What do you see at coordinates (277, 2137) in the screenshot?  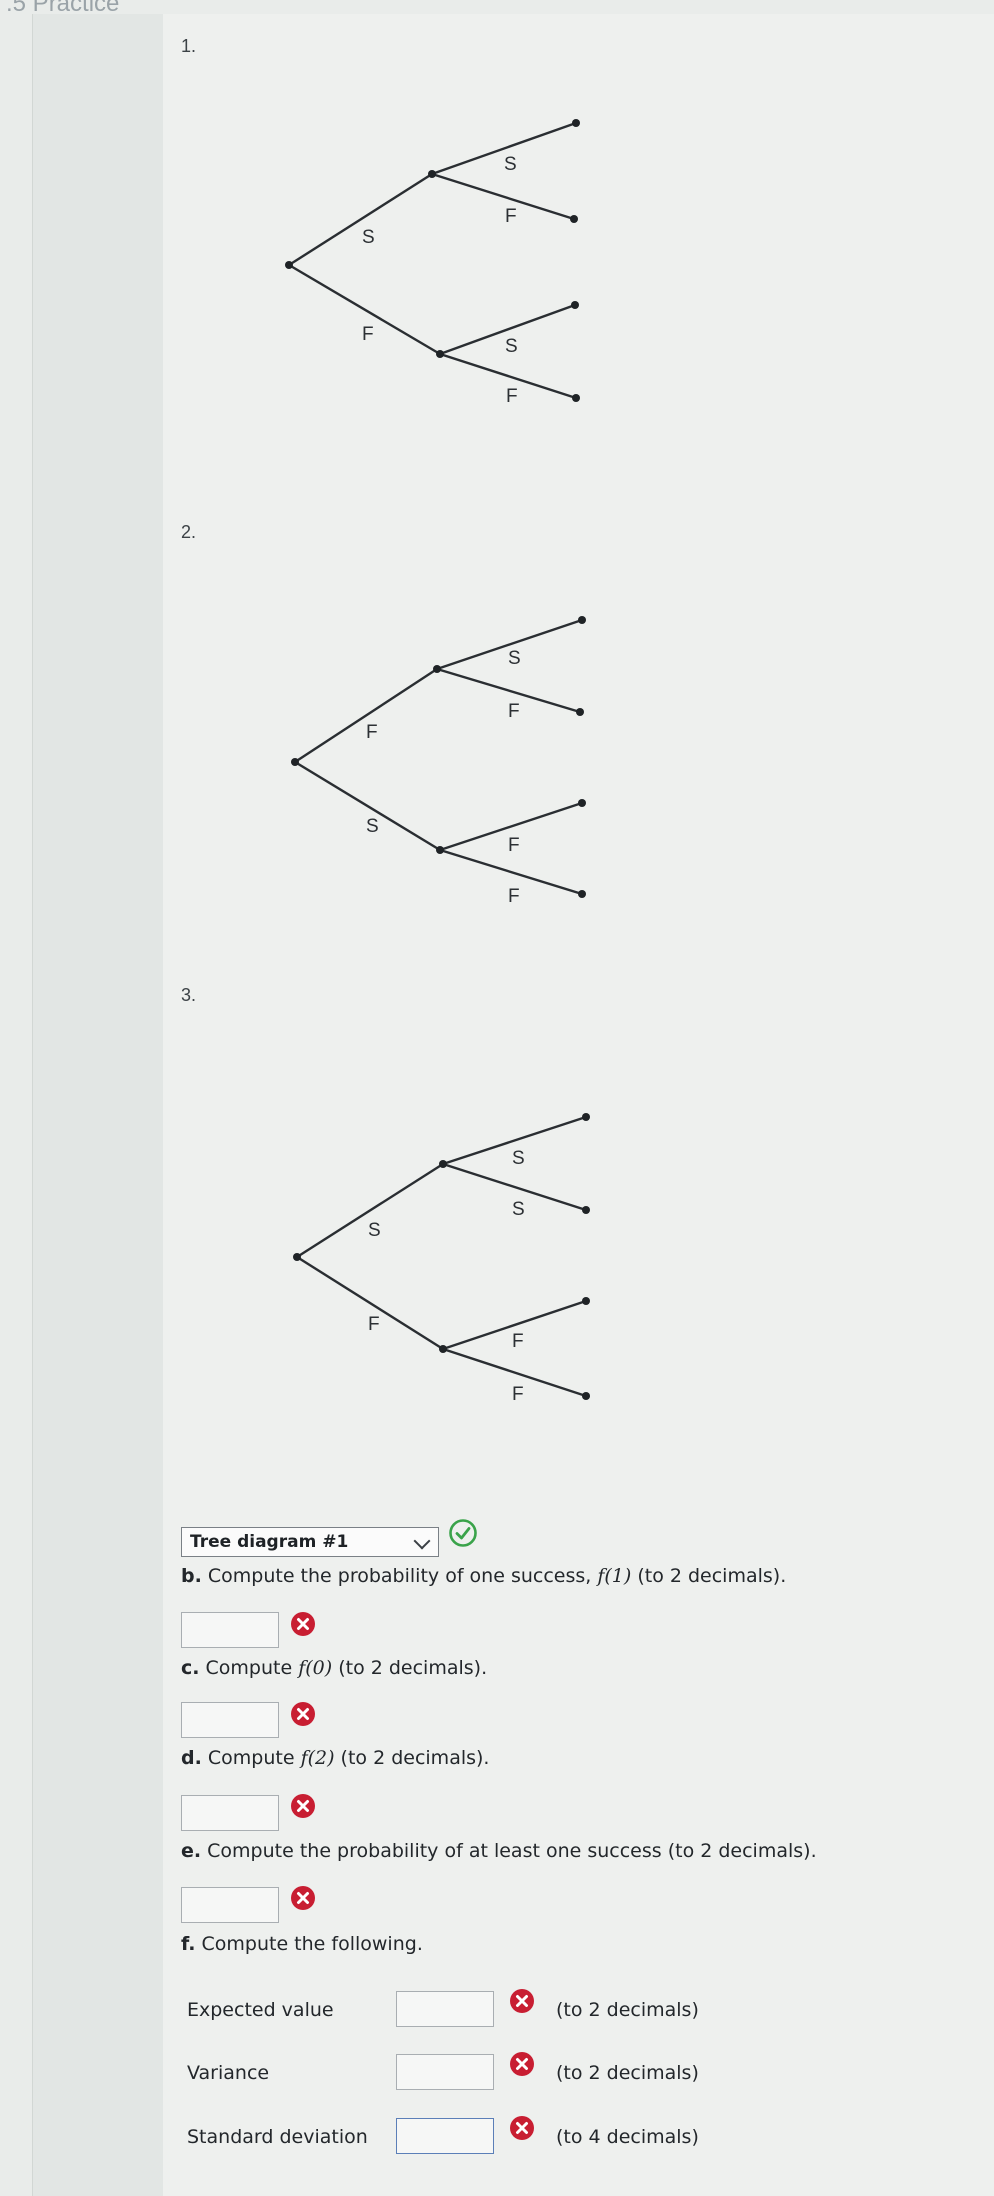 I see `standard-deviation-label: Standard deviation` at bounding box center [277, 2137].